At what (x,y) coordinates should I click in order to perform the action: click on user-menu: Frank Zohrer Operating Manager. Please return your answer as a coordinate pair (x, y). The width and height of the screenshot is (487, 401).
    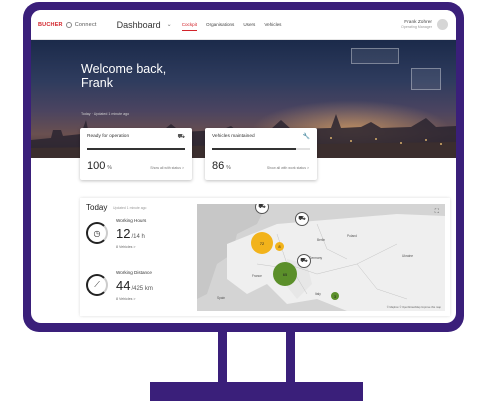
    Looking at the image, I should click on (424, 24).